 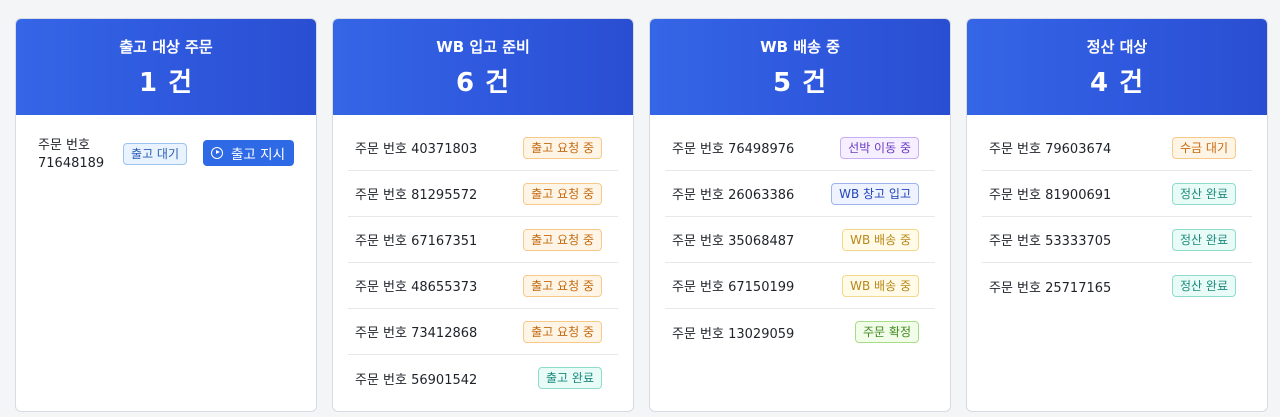 I want to click on order-row: 주문 번호 67167351 출고 요청 중, so click(x=483, y=240).